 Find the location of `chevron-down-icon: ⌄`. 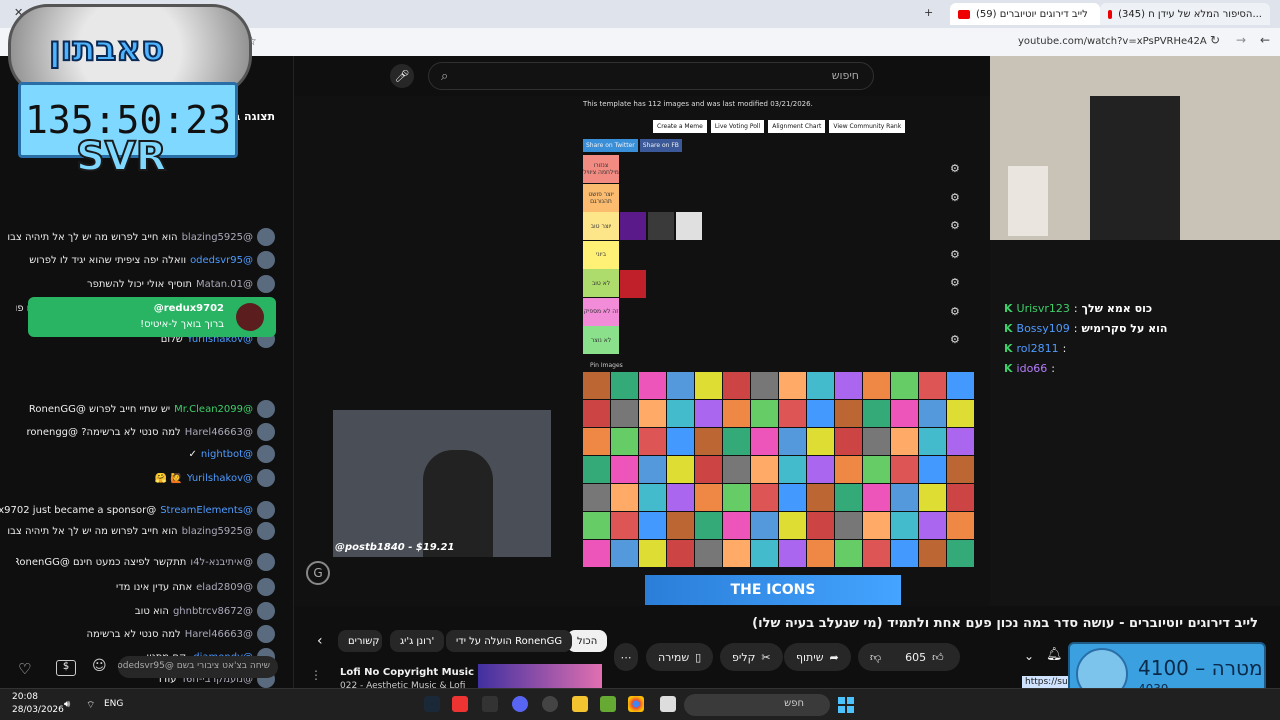

chevron-down-icon: ⌄ is located at coordinates (1029, 656).